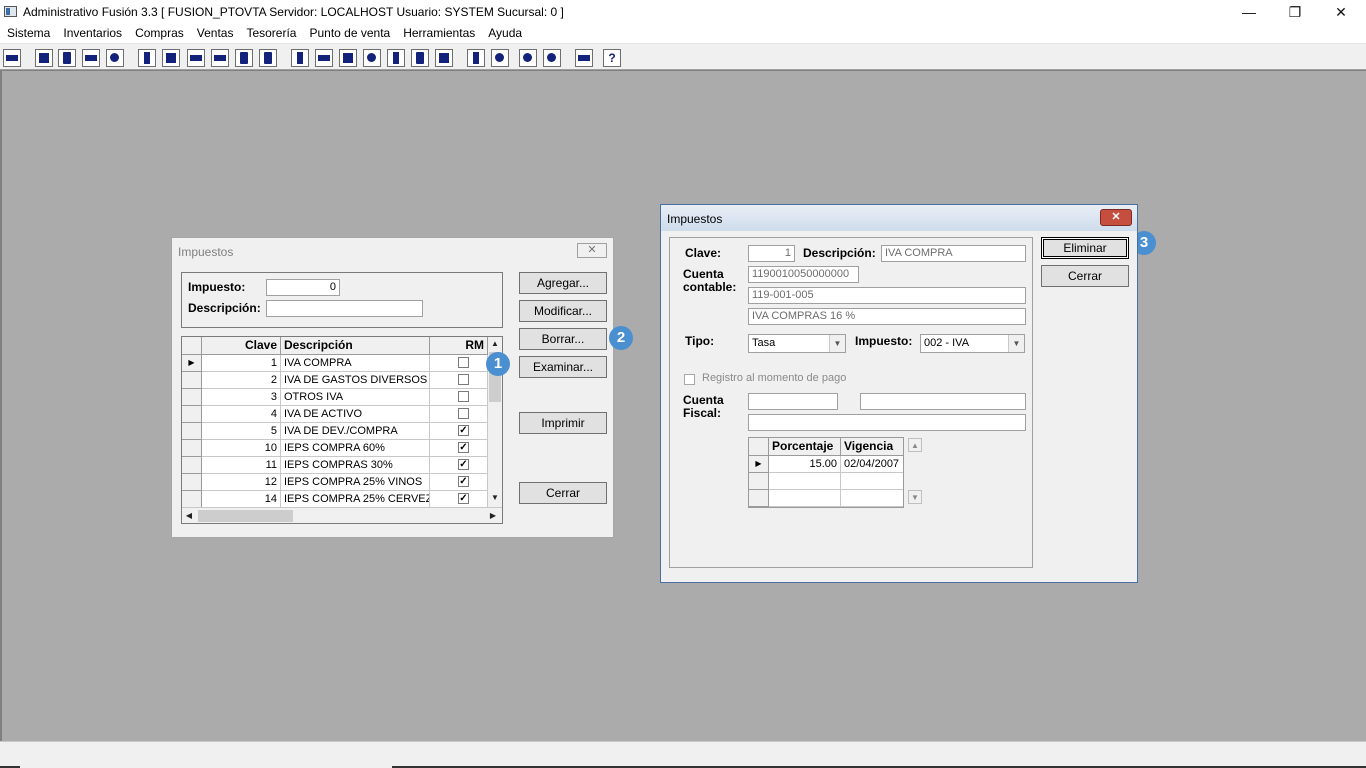  Describe the element at coordinates (872, 464) in the screenshot. I see `cell-vigencia: 02/04/2007` at that location.